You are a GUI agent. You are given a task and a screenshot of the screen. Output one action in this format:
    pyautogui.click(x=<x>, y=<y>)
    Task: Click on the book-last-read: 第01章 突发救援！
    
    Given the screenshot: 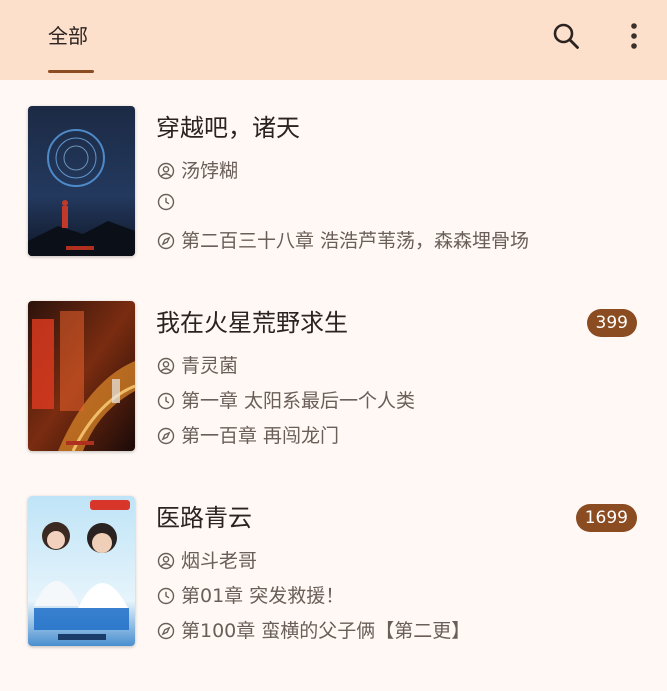 What is the action you would take?
    pyautogui.click(x=250, y=596)
    